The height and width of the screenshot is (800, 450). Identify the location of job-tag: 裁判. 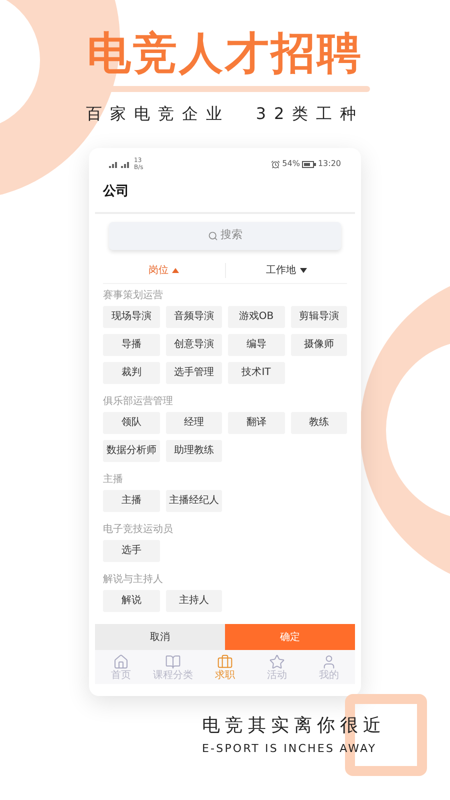
(131, 373).